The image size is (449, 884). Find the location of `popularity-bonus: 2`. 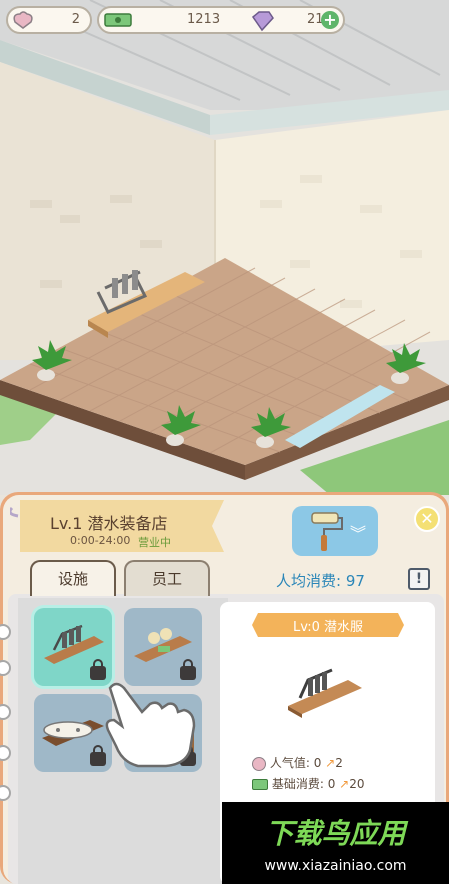

popularity-bonus: 2 is located at coordinates (339, 763).